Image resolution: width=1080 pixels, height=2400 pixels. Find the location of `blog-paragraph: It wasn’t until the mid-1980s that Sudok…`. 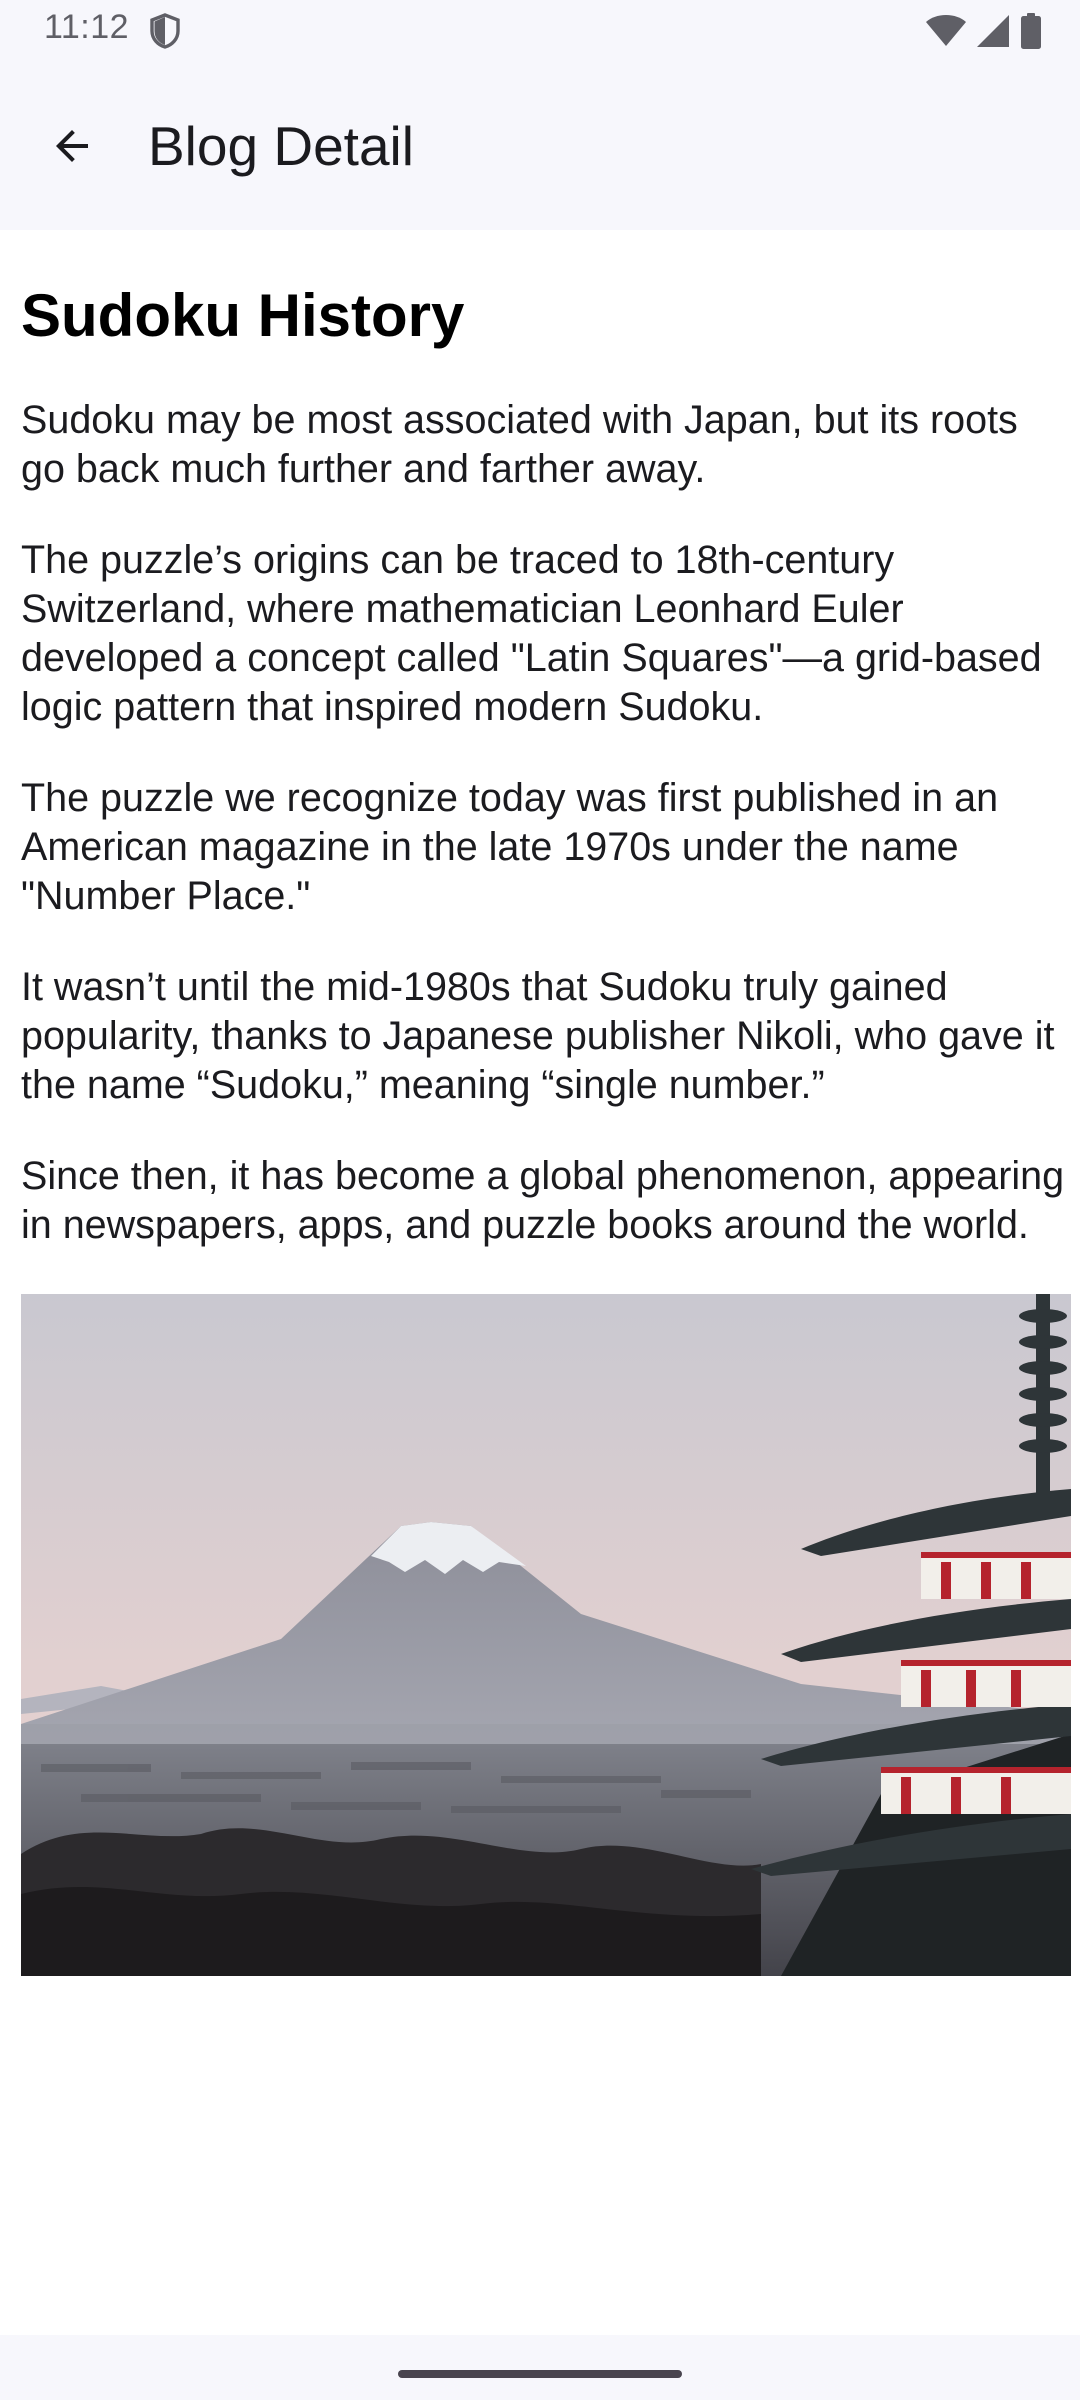

blog-paragraph: It wasn’t until the mid-1980s that Sudok… is located at coordinates (538, 1036).